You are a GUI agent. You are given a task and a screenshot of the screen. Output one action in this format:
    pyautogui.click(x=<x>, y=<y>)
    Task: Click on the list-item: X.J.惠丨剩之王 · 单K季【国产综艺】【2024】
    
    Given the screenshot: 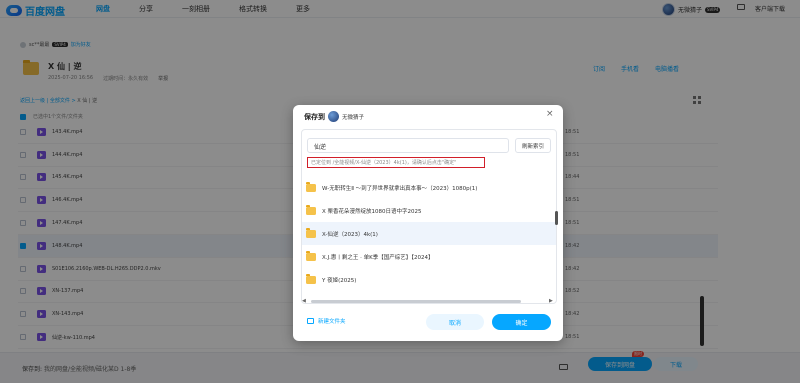 What is the action you would take?
    pyautogui.click(x=429, y=256)
    